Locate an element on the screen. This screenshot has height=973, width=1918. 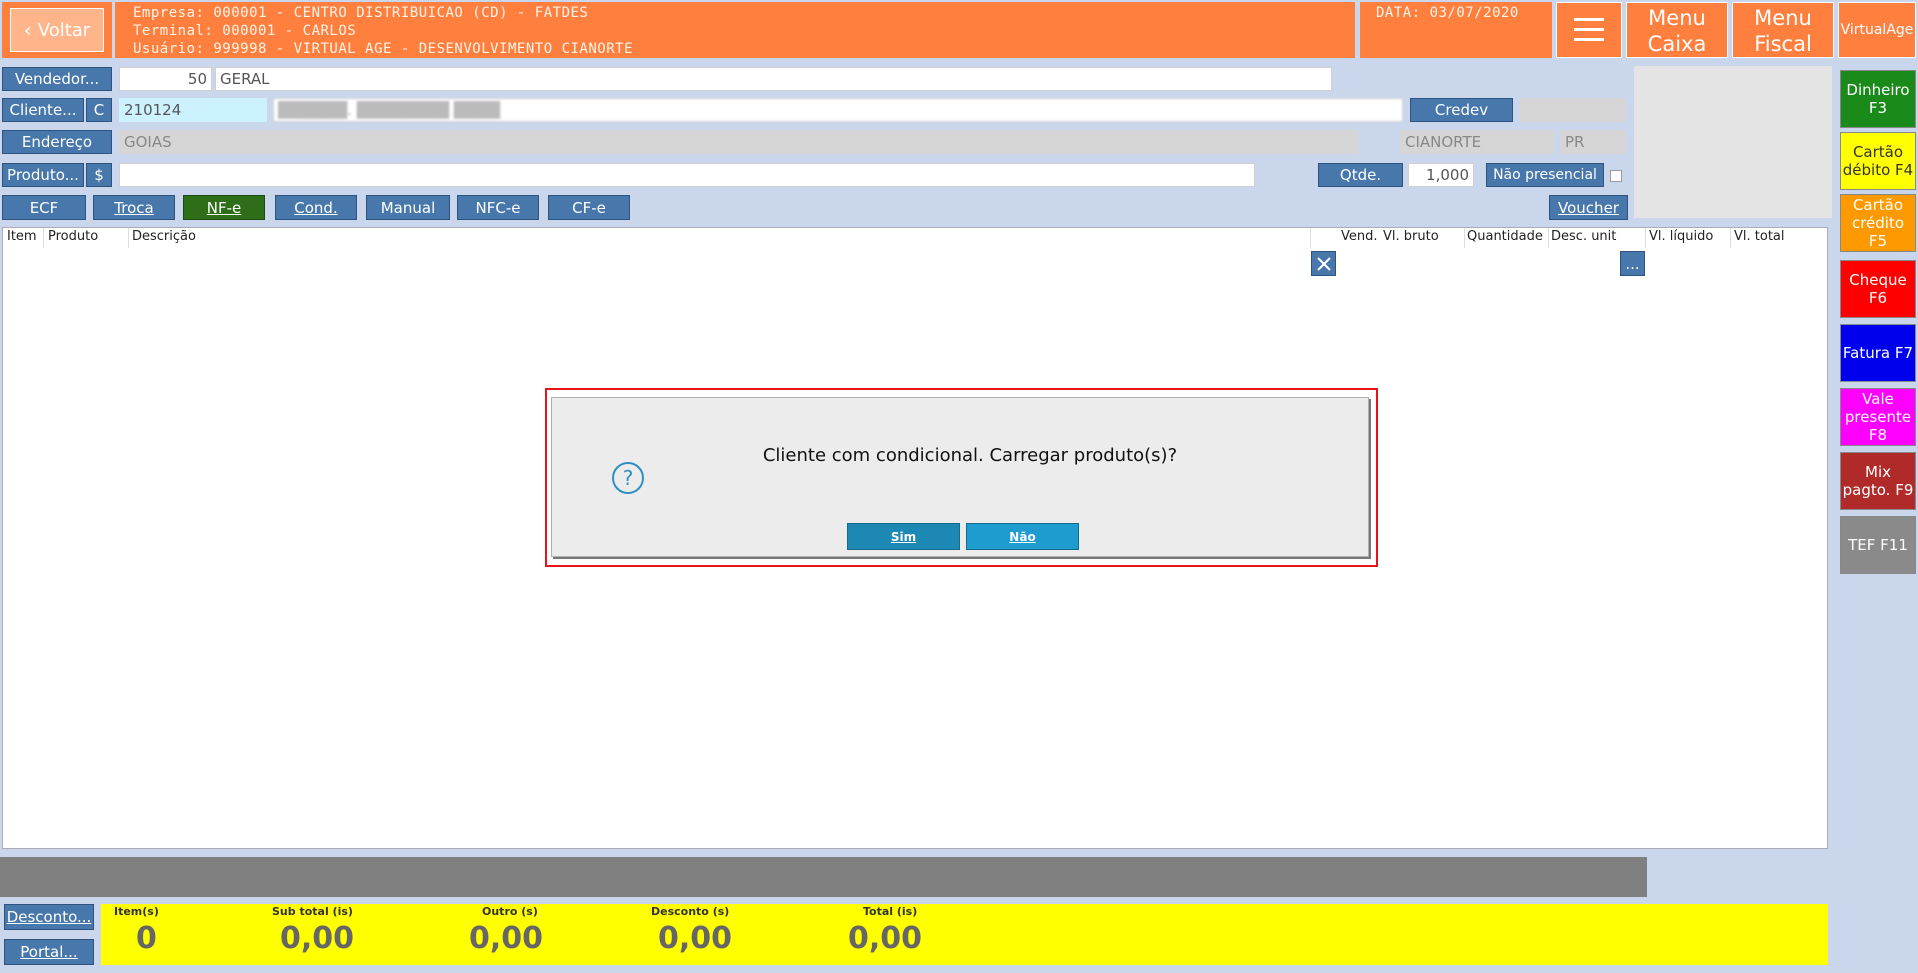
uf-field: PR is located at coordinates (1593, 142).